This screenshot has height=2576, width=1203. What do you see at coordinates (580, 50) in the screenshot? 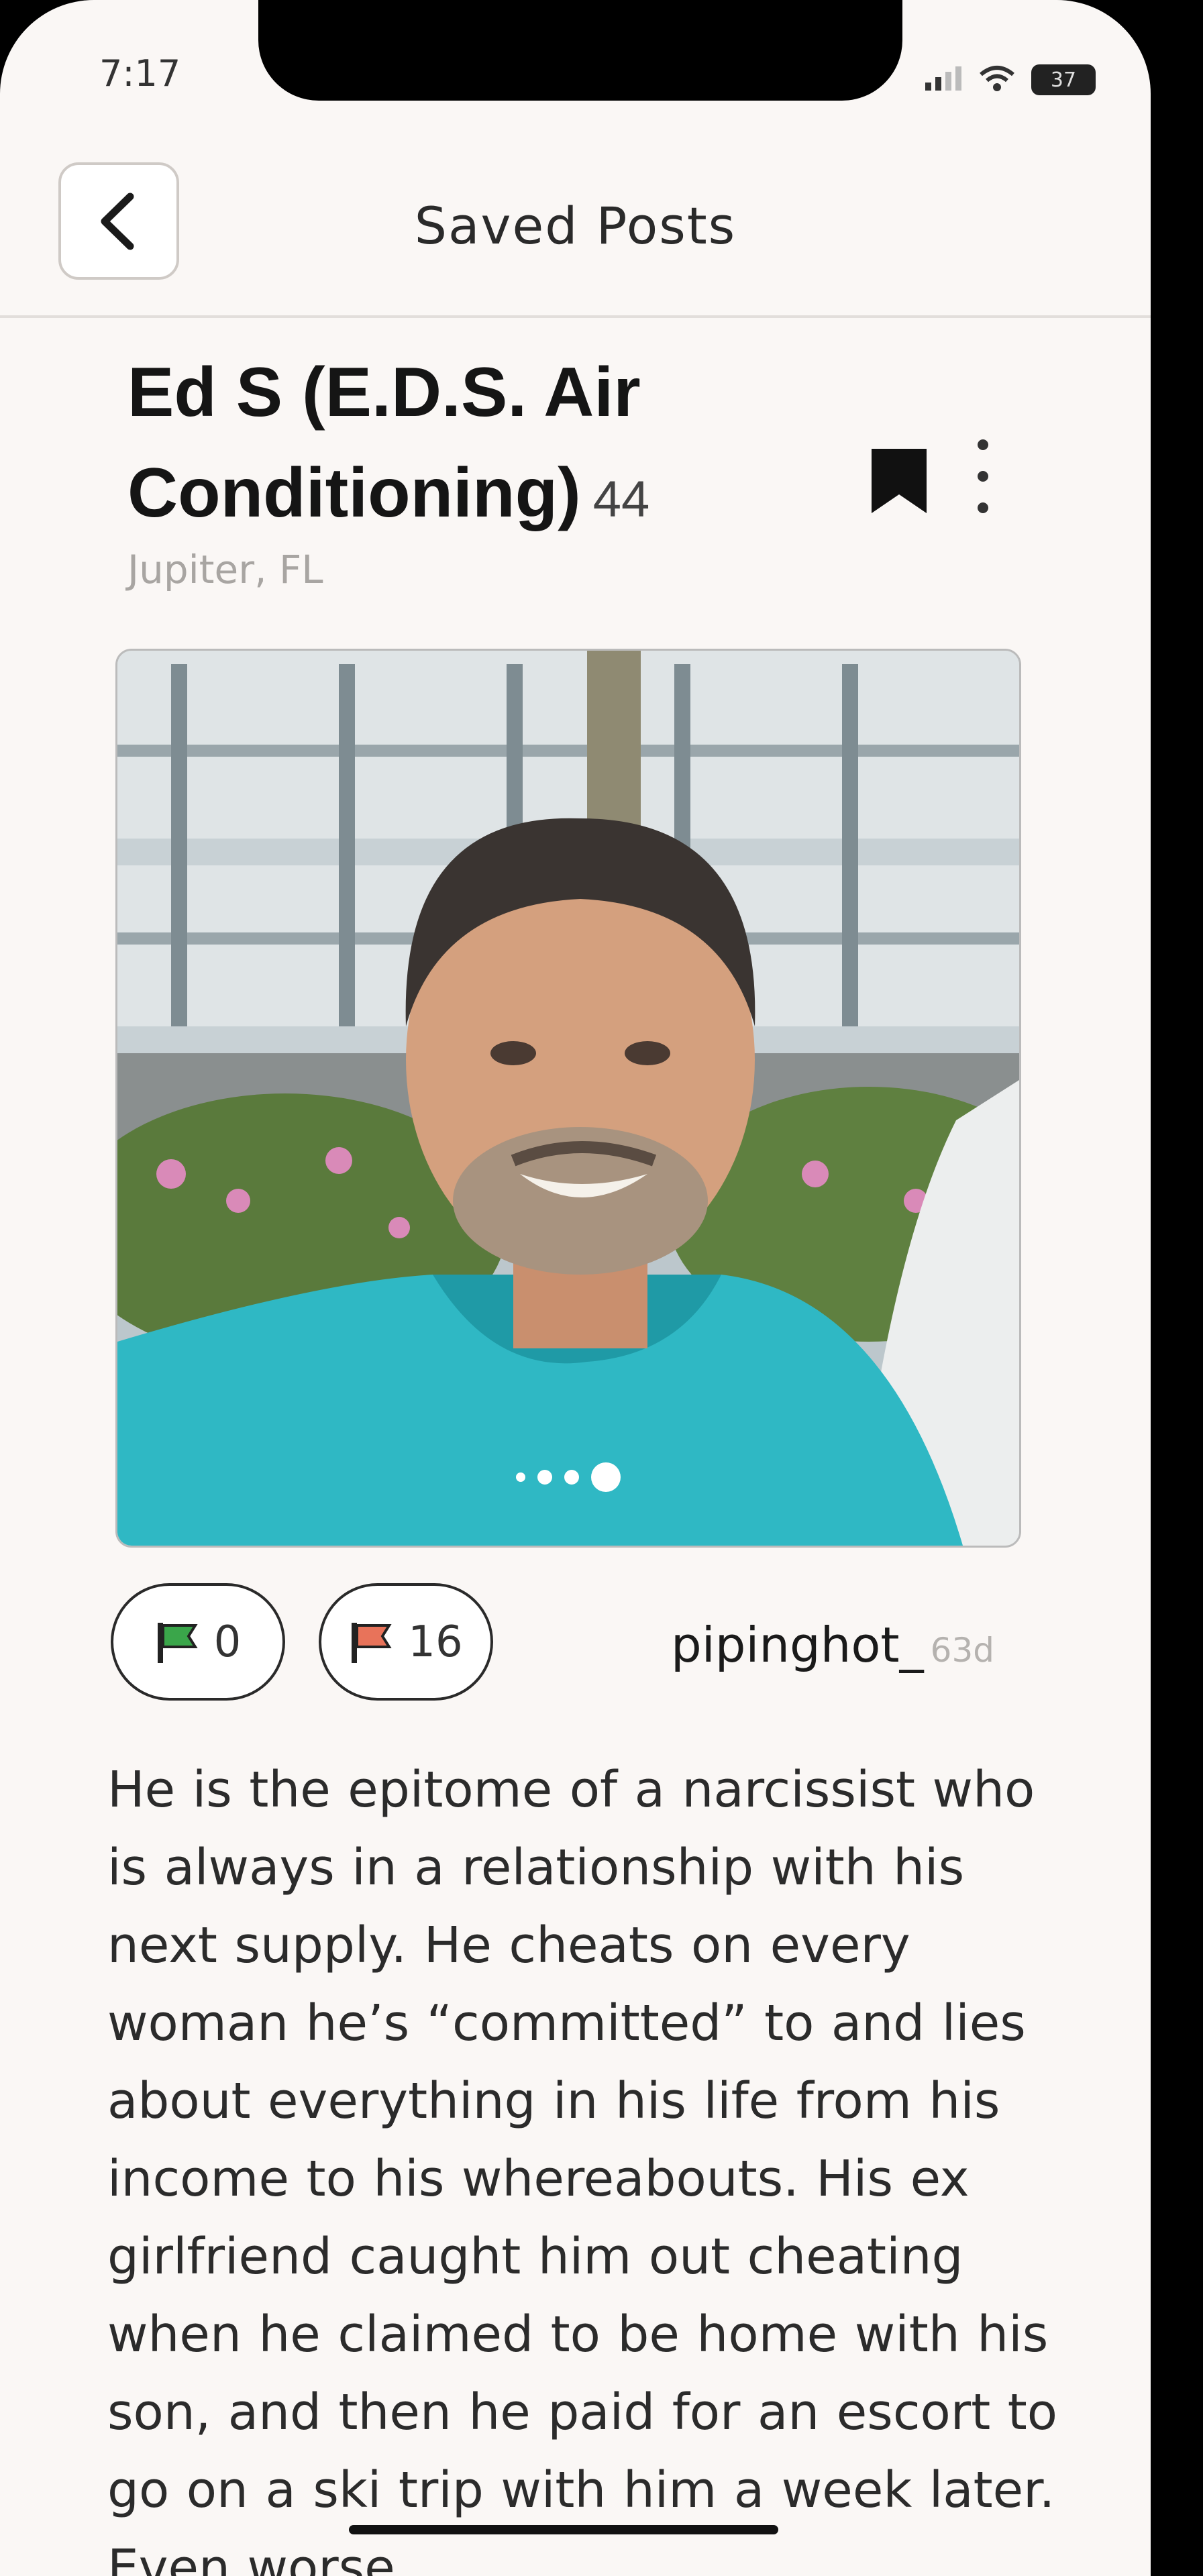
I see `device-notch` at bounding box center [580, 50].